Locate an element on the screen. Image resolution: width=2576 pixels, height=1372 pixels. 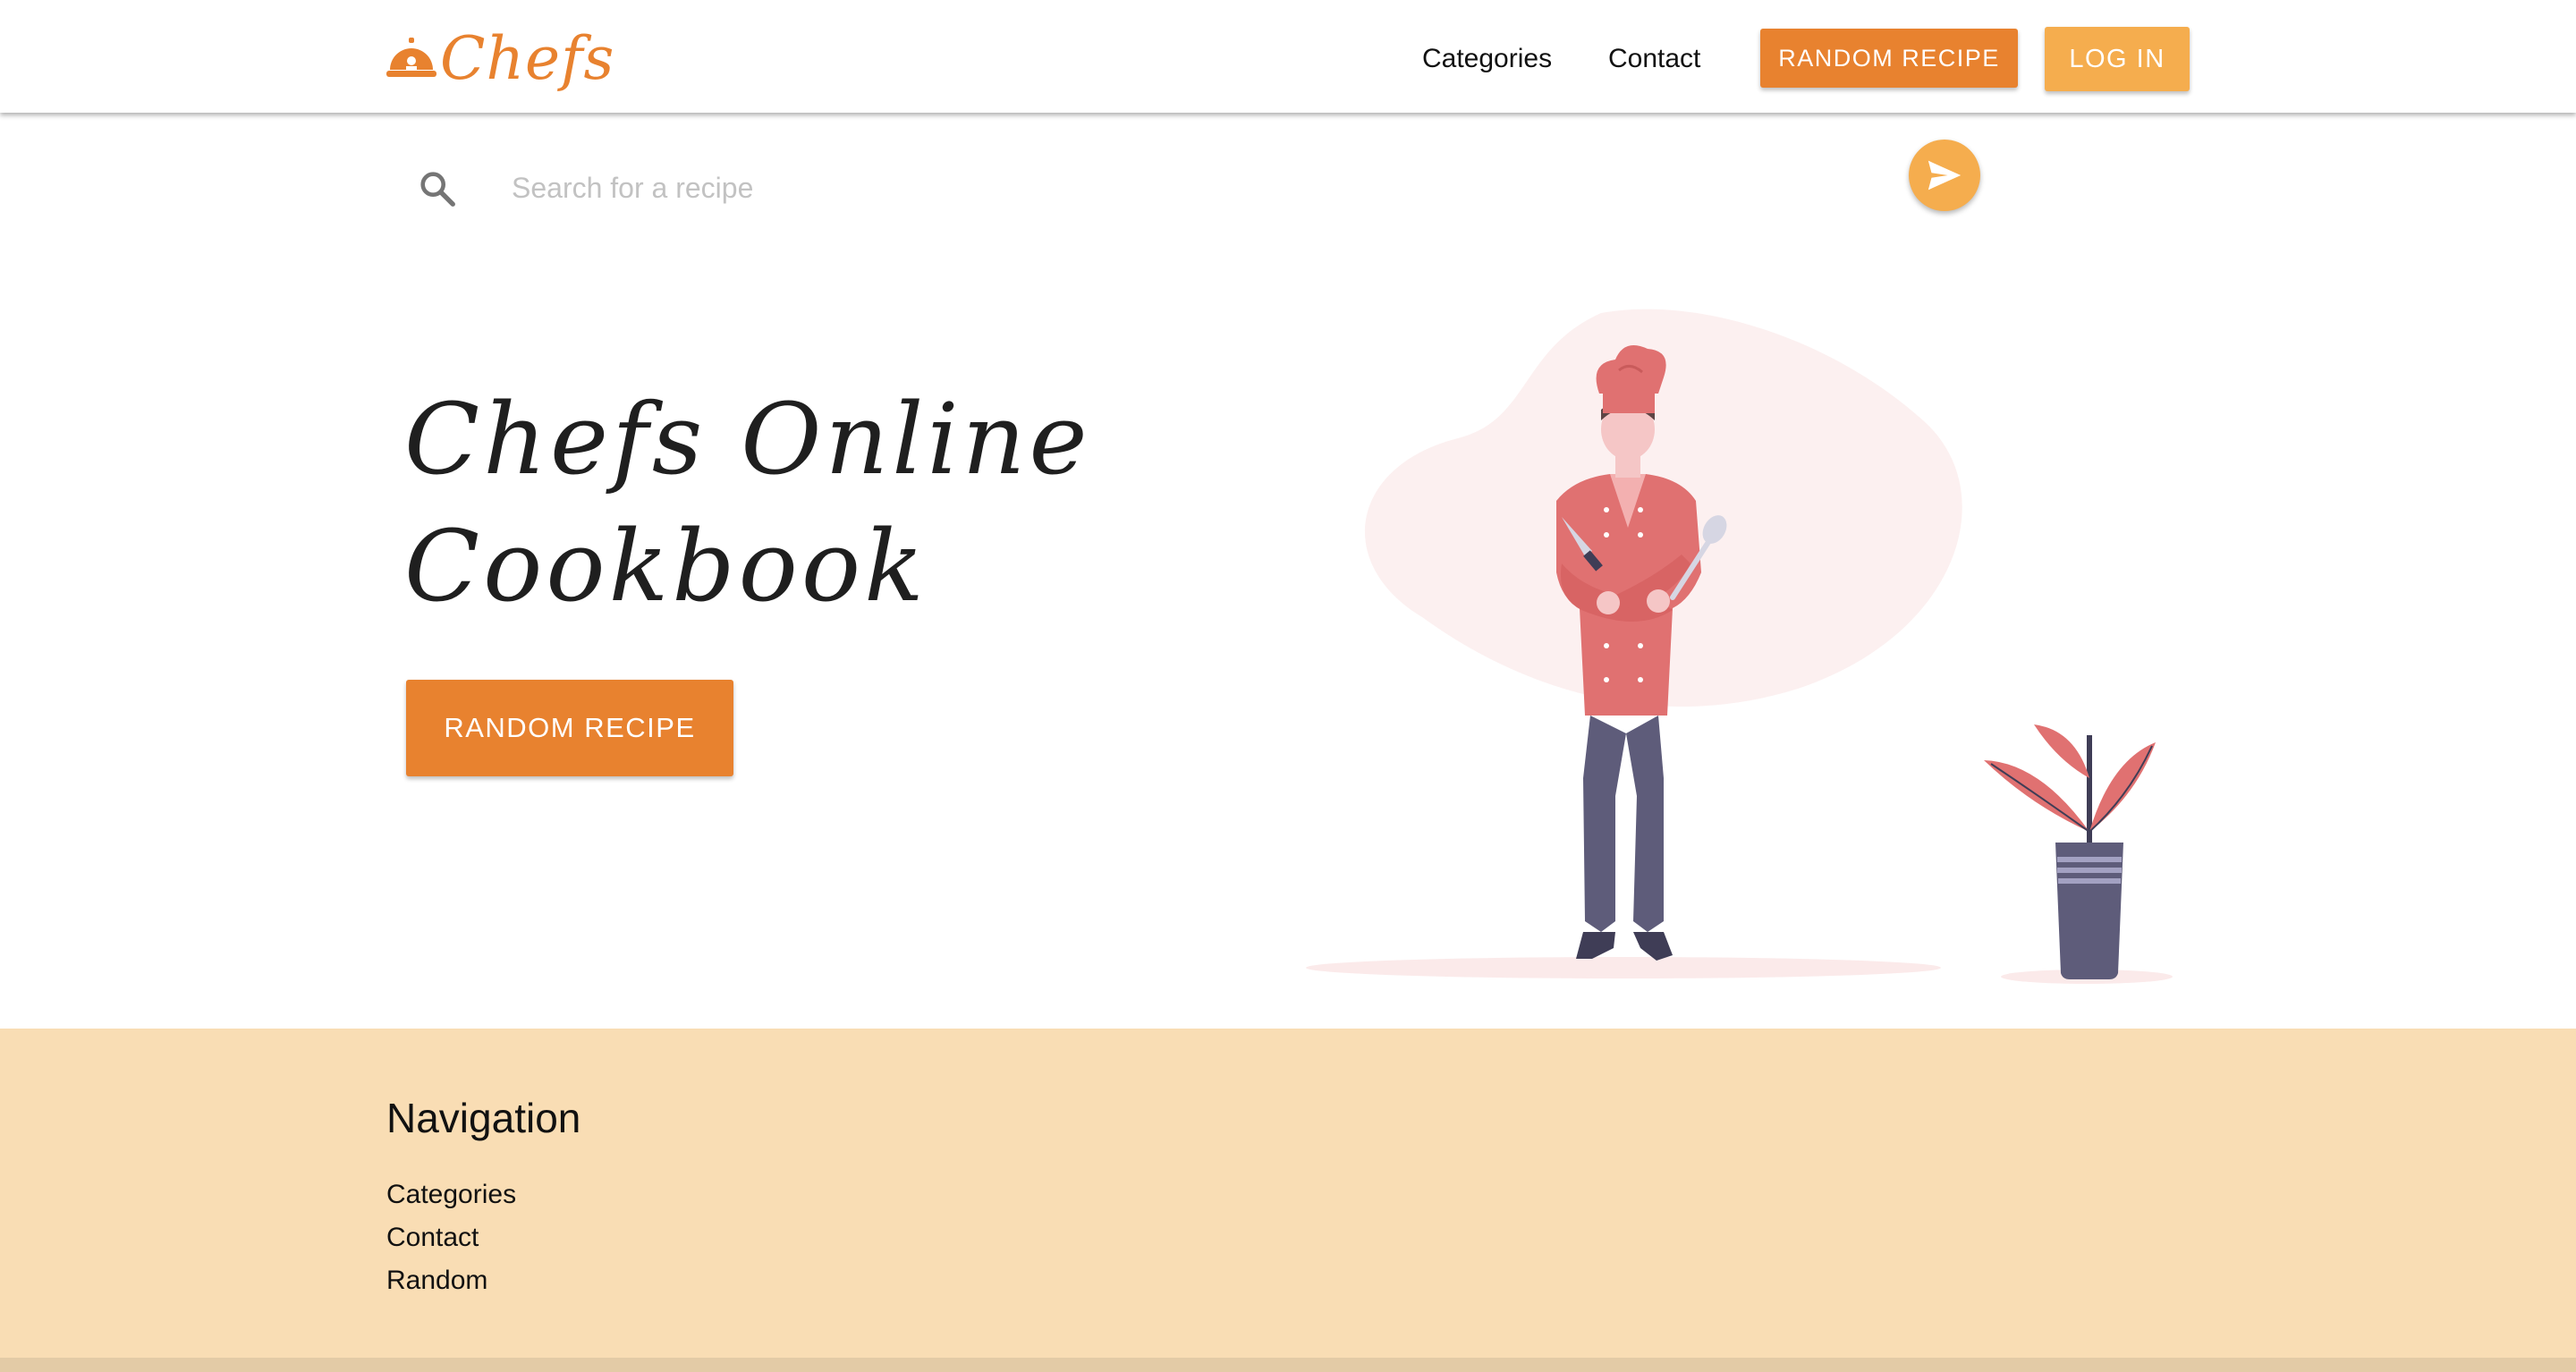
hero-random-recipe-button: RANDOM RECIPE is located at coordinates (569, 728).